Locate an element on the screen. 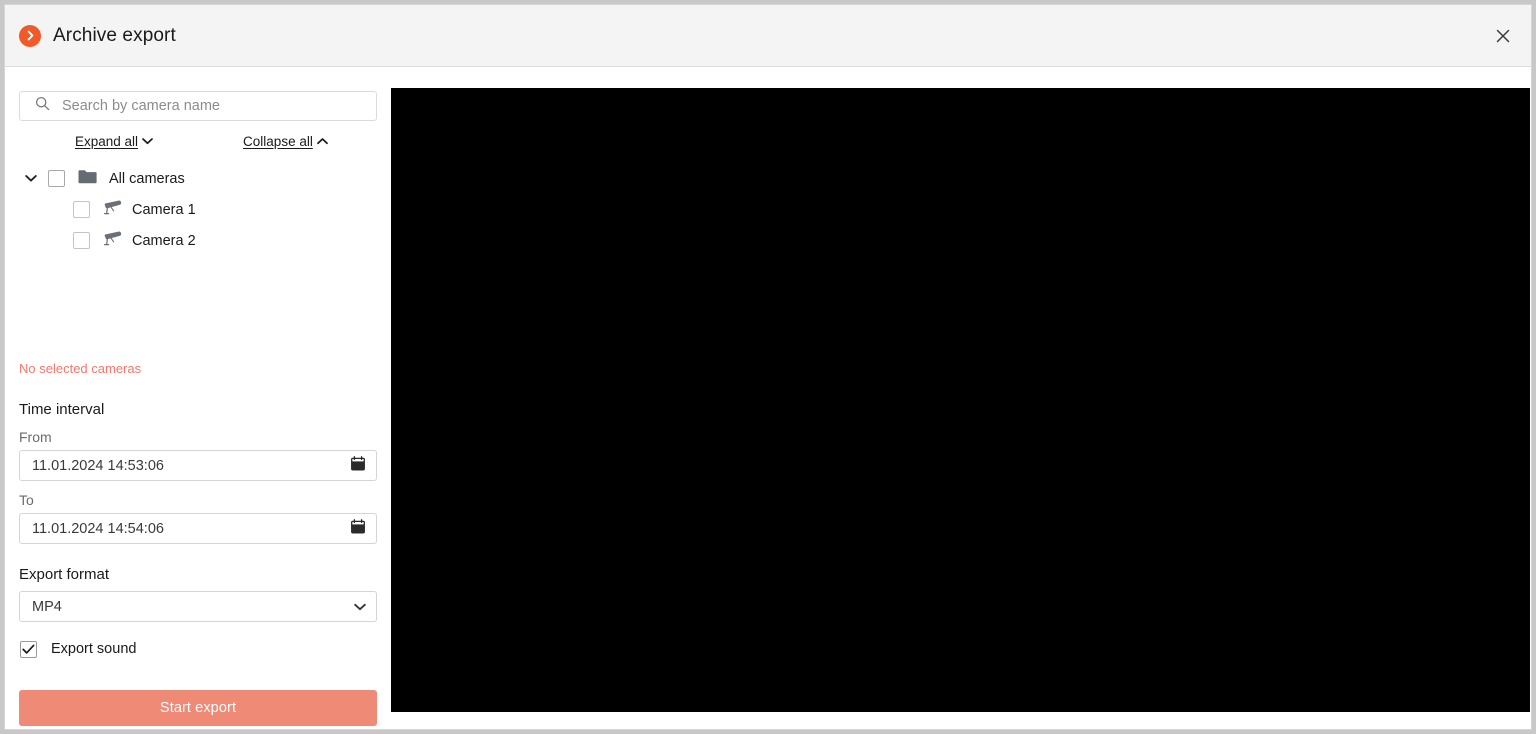 Image resolution: width=1536 pixels, height=734 pixels. expander-chevron-down-icon is located at coordinates (31, 179).